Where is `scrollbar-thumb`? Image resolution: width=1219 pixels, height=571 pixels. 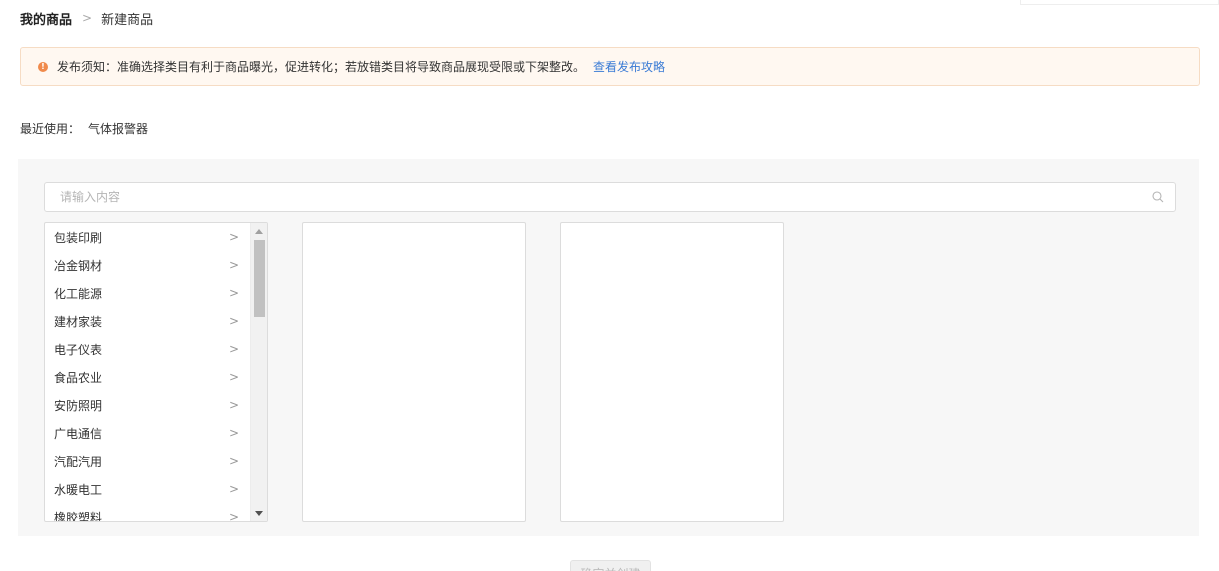 scrollbar-thumb is located at coordinates (259, 278).